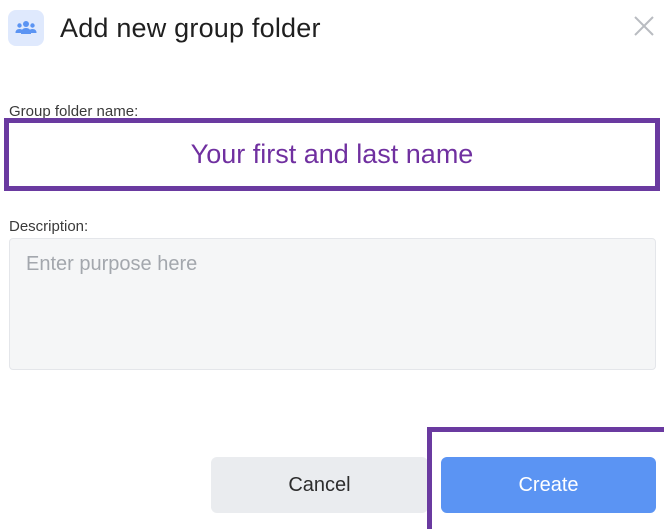  I want to click on users-group-icon, so click(26, 28).